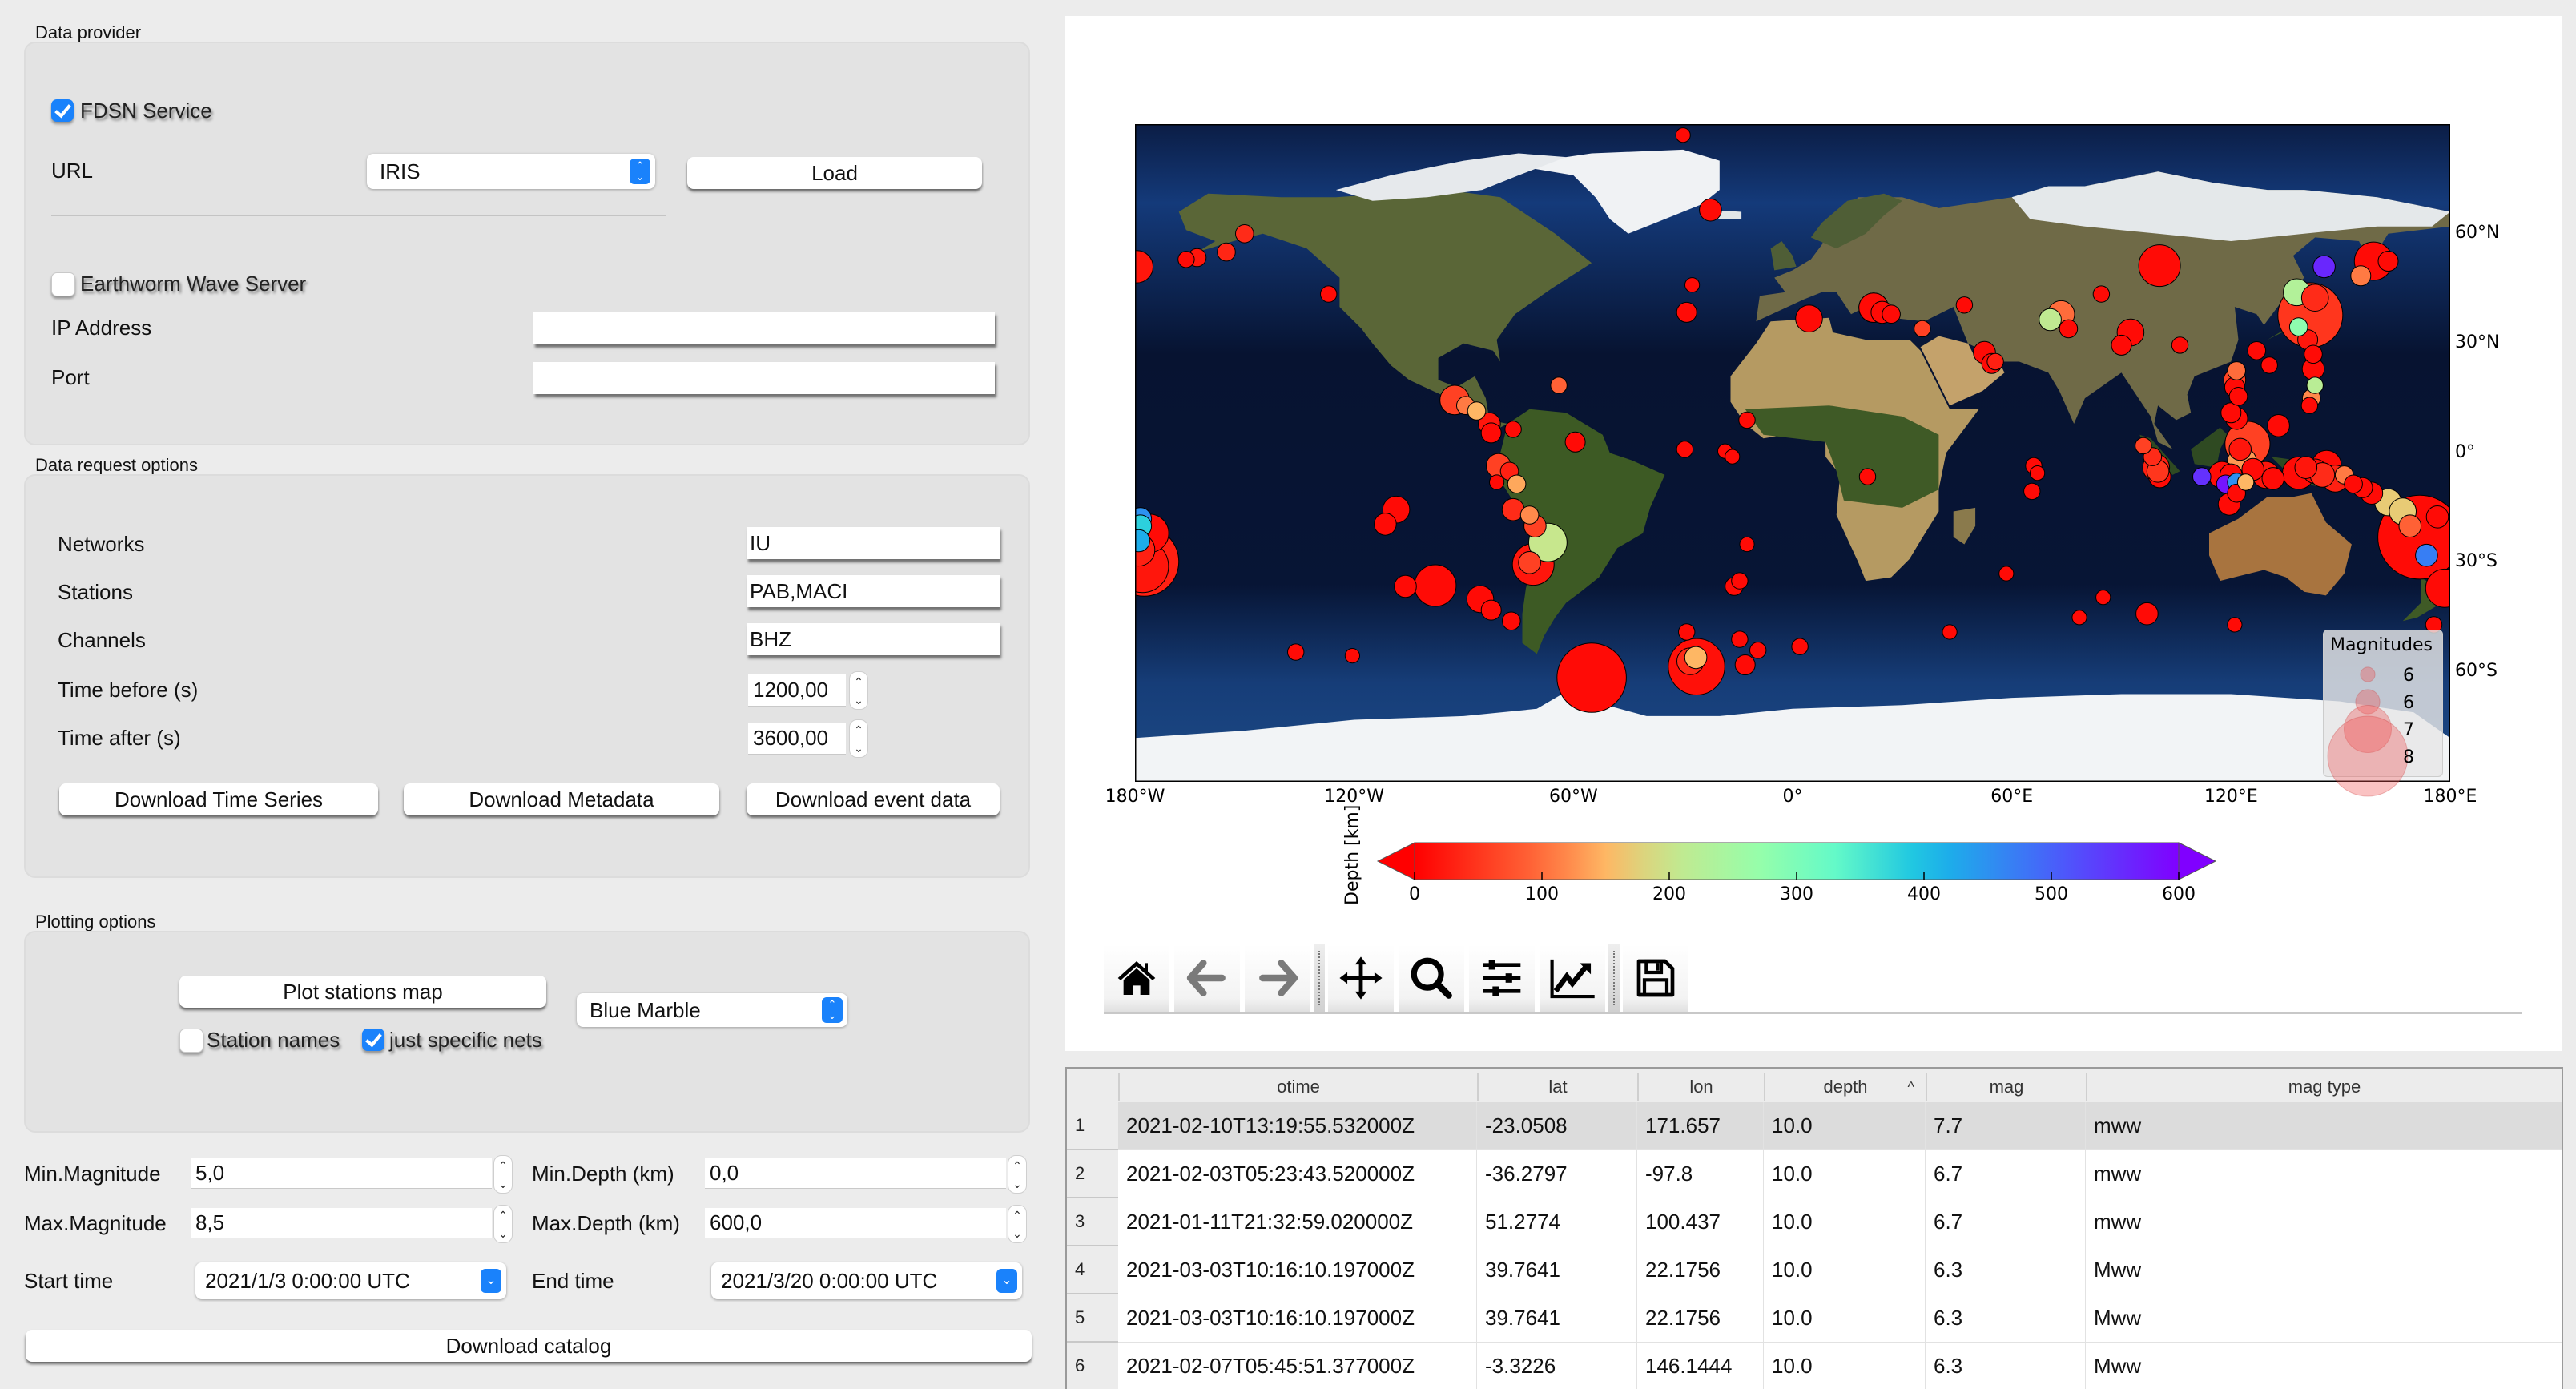  What do you see at coordinates (1557, 1174) in the screenshot?
I see `table-cell-lat: -36.2797` at bounding box center [1557, 1174].